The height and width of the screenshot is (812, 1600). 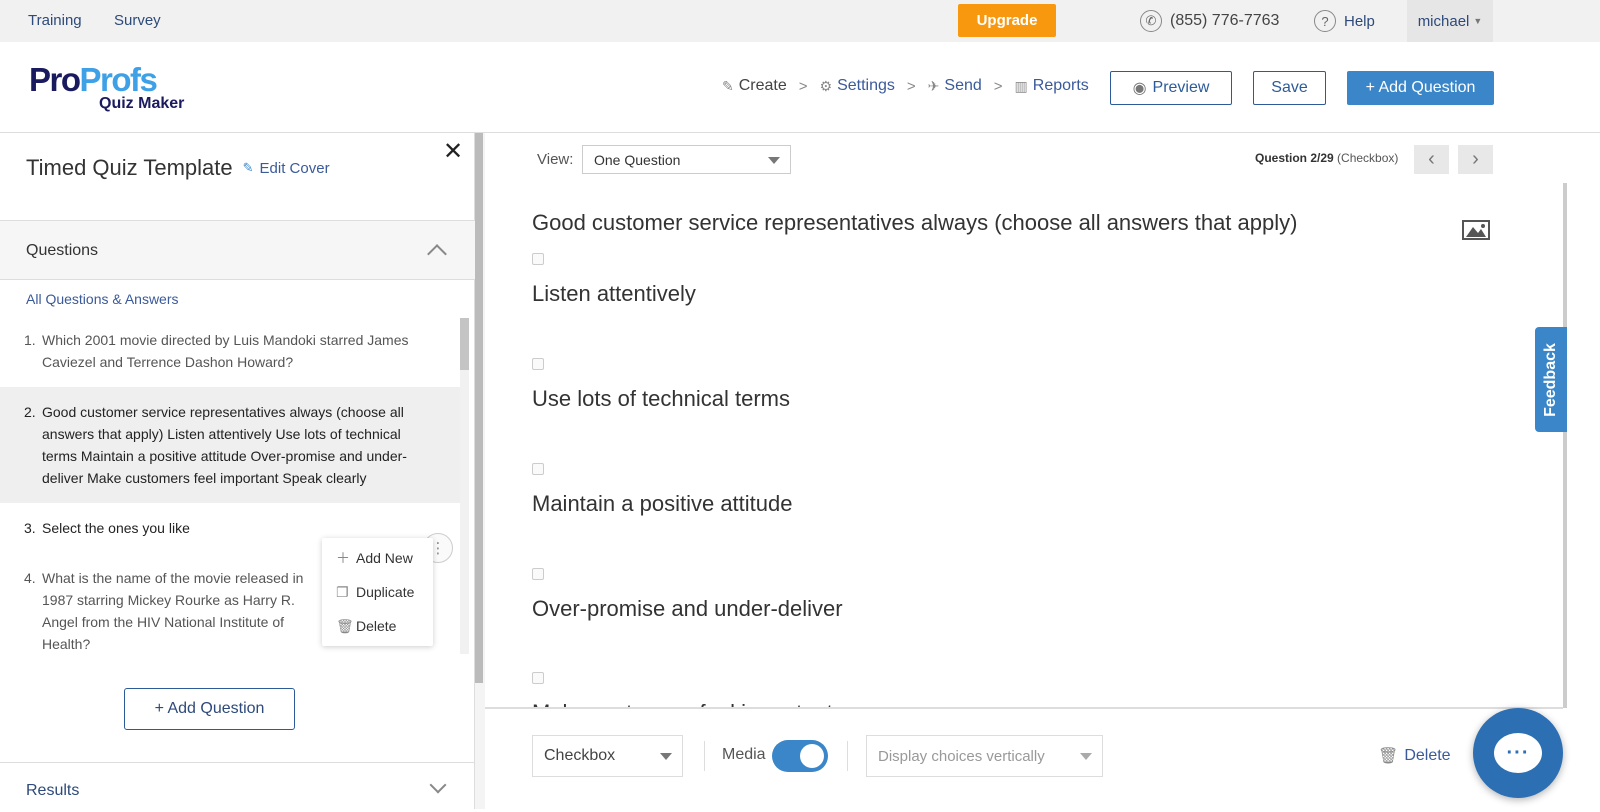 What do you see at coordinates (1414, 756) in the screenshot?
I see `delete-question-button: 🗑 Delete` at bounding box center [1414, 756].